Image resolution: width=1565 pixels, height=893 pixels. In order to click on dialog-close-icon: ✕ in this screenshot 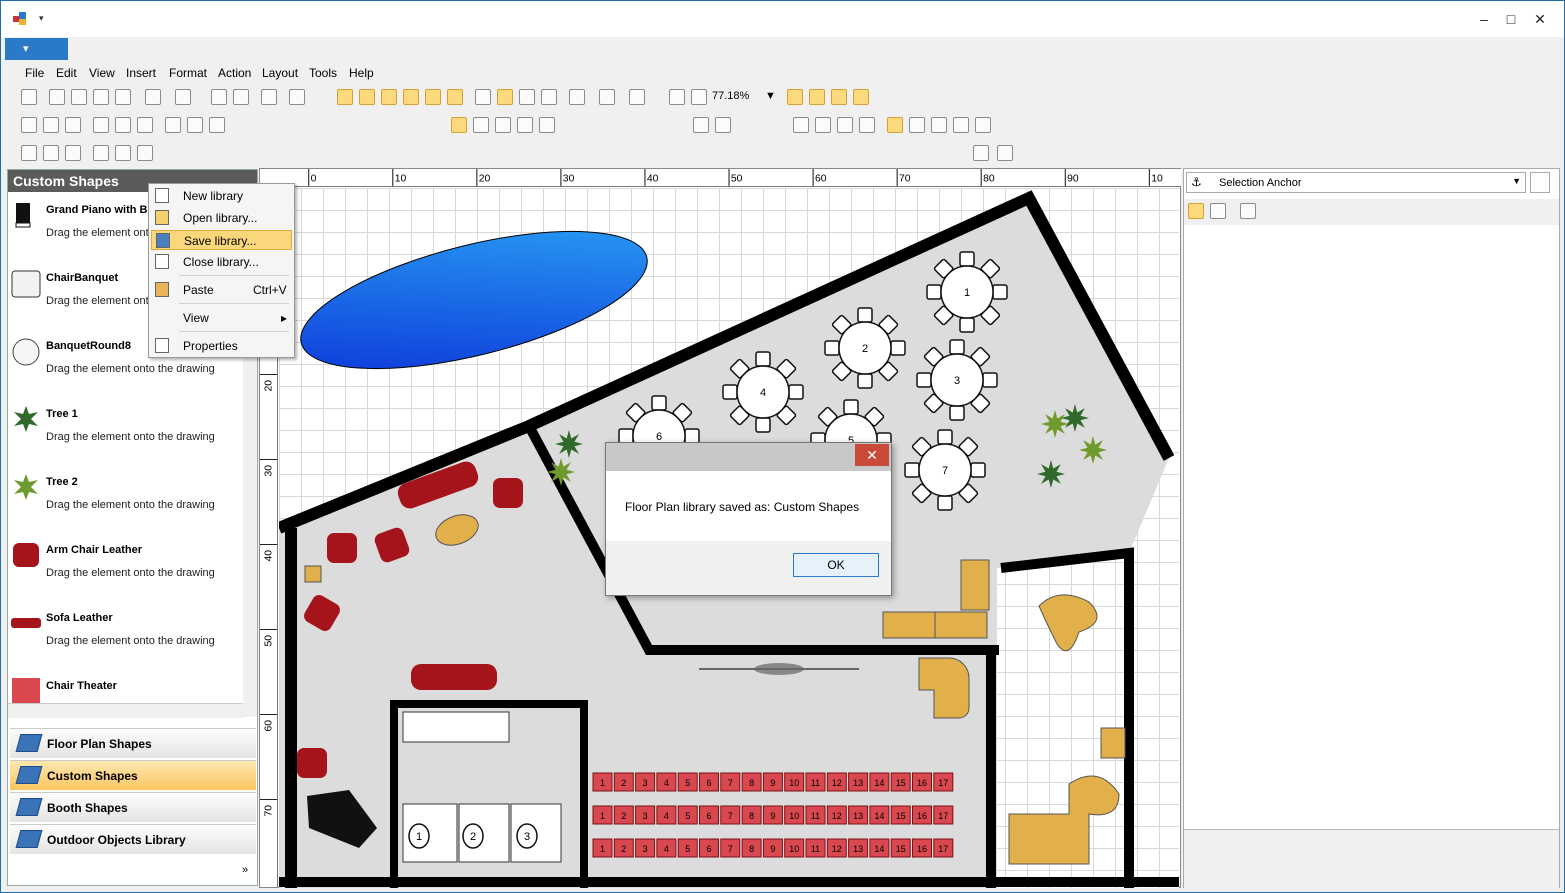, I will do `click(872, 455)`.